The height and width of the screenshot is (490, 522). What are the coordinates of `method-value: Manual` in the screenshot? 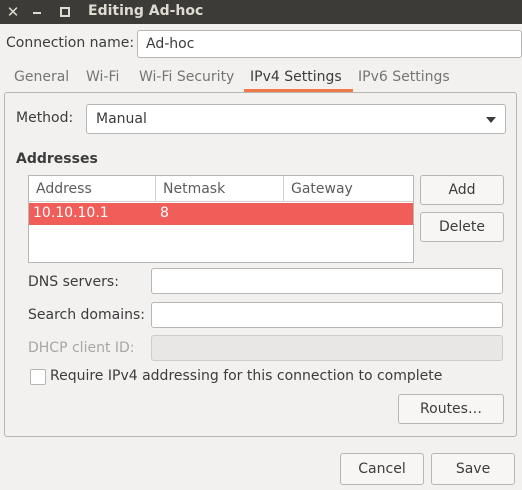 It's located at (121, 119).